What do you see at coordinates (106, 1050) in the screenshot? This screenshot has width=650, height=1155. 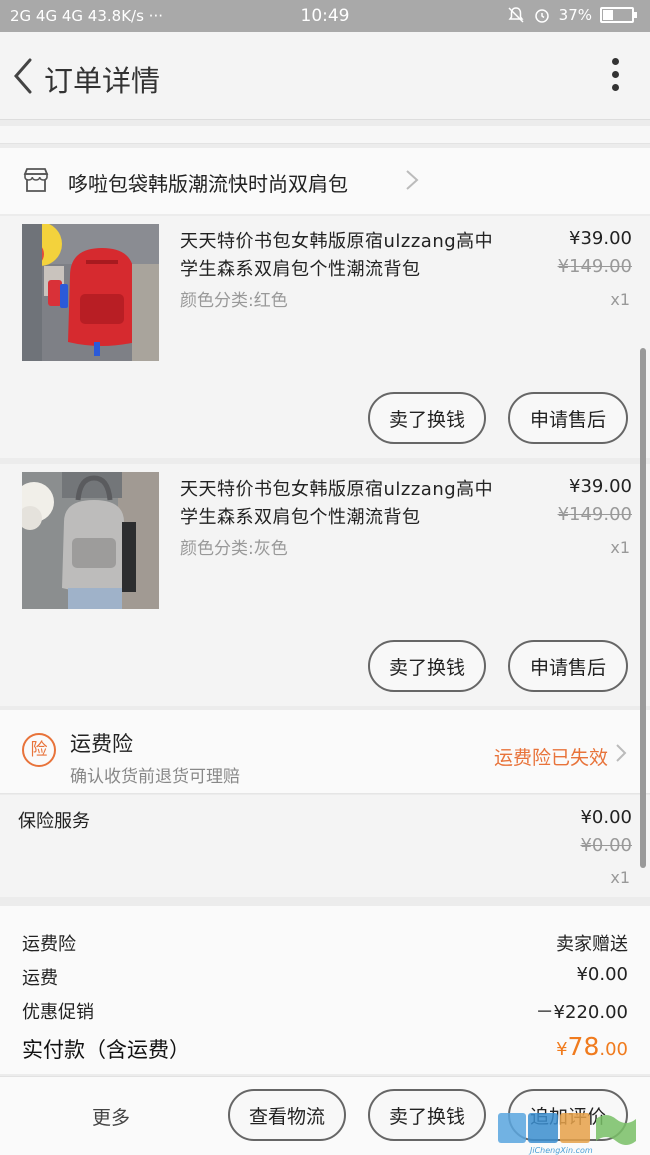 I see `total-label: 实付款（含运费）` at bounding box center [106, 1050].